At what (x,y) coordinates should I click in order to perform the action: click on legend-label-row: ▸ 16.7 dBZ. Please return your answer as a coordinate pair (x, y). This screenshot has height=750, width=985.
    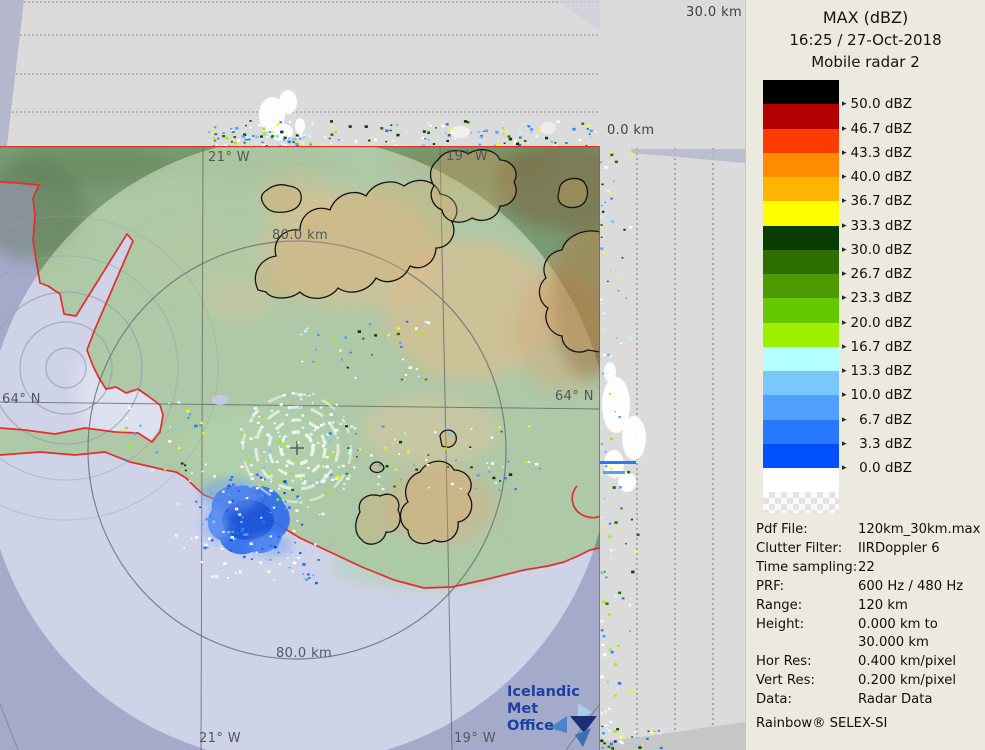
    Looking at the image, I should click on (908, 346).